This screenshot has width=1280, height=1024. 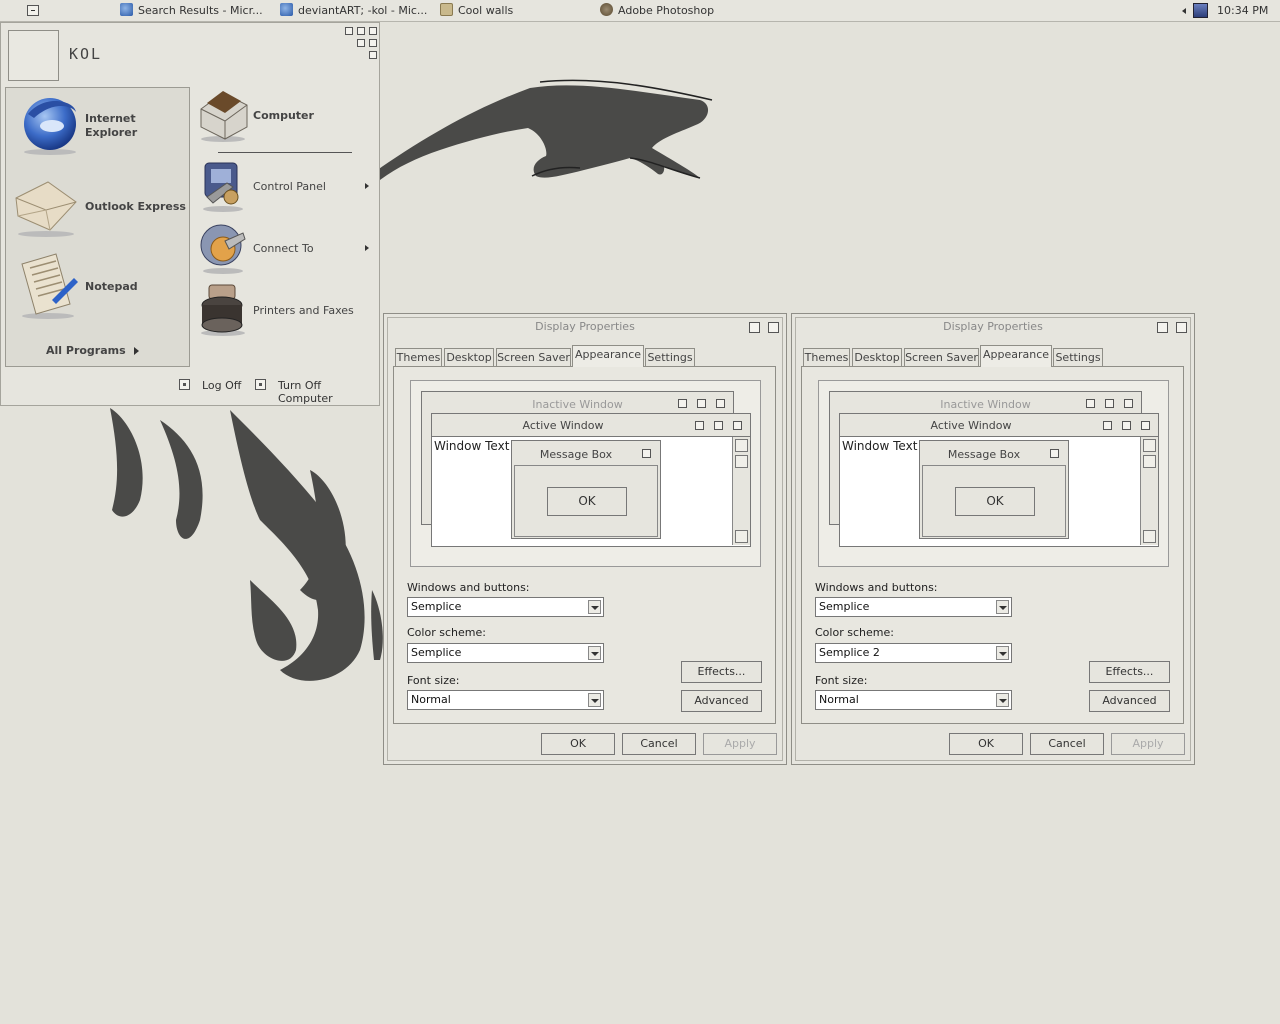 I want to click on menu-item-connect-to: Connect To, so click(x=283, y=248).